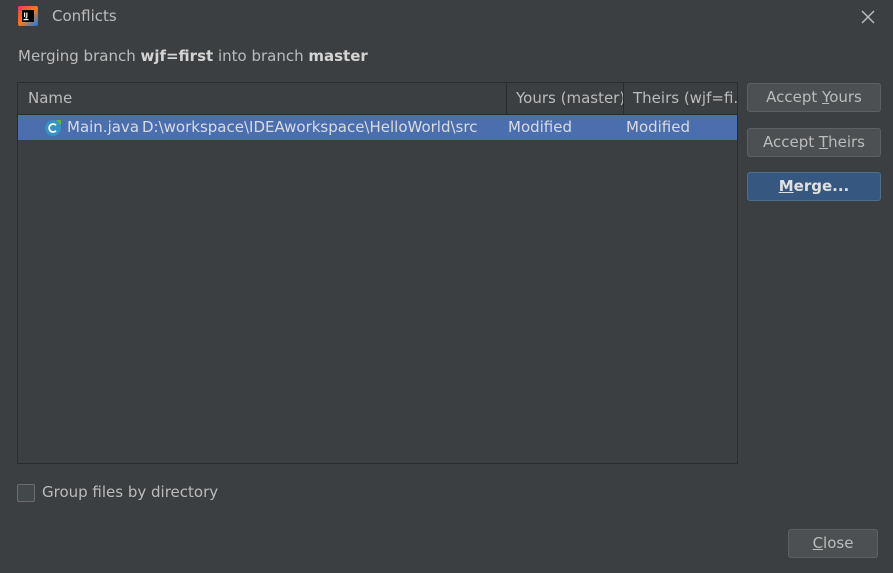 The width and height of the screenshot is (893, 573). Describe the element at coordinates (564, 98) in the screenshot. I see `column-header-yours: Yours (master)` at that location.